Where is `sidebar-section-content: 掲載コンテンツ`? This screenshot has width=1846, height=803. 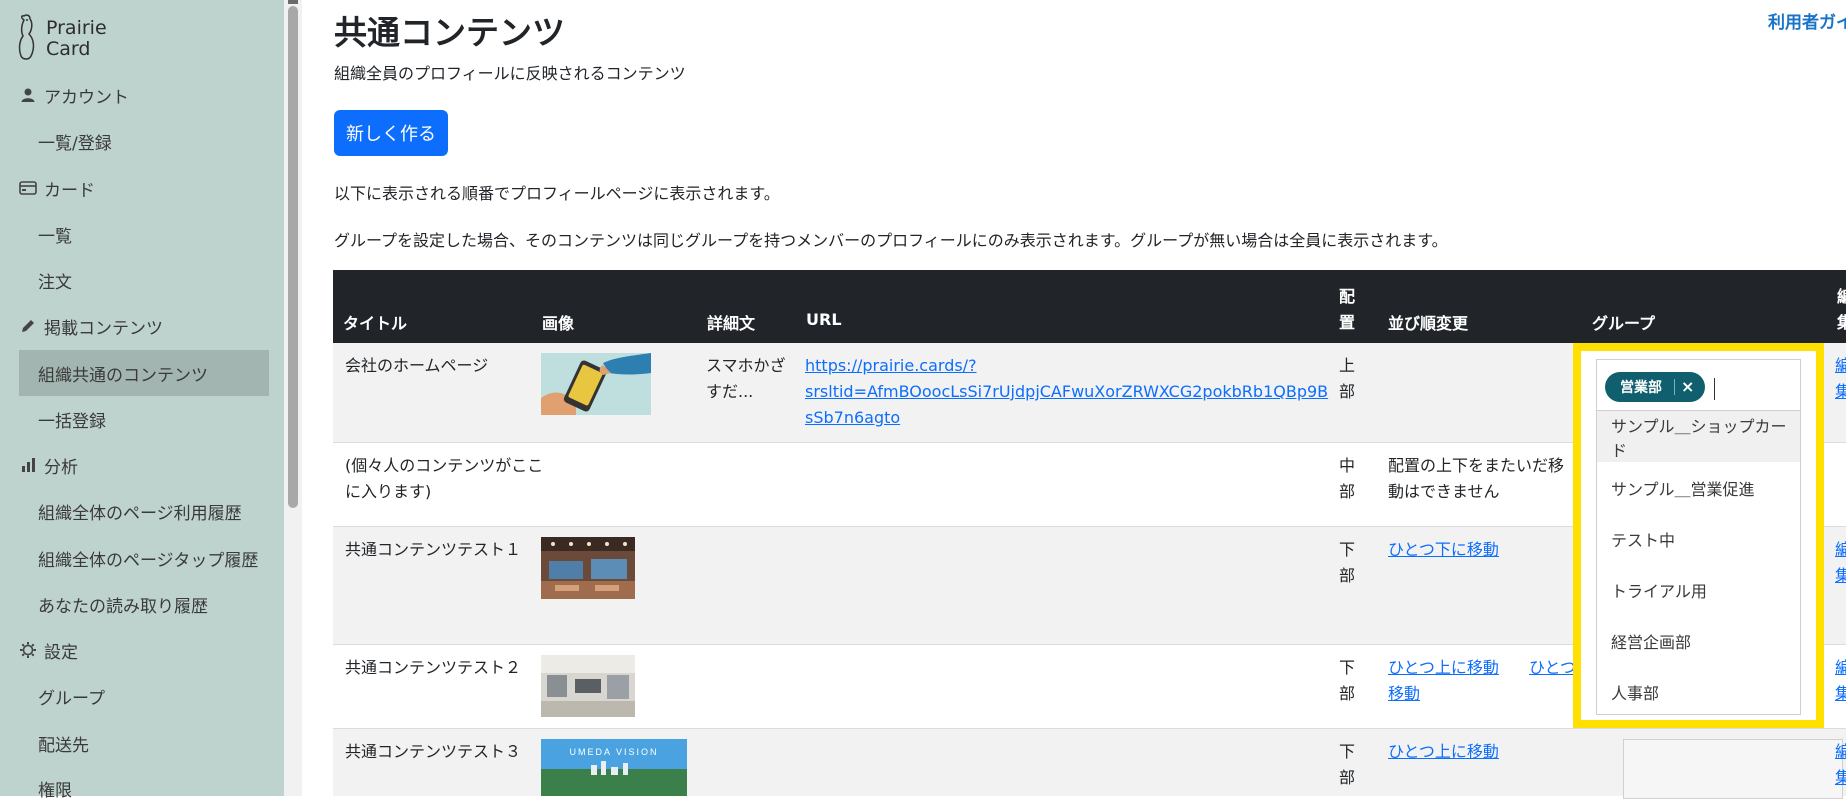
sidebar-section-content: 掲載コンテンツ is located at coordinates (90, 326).